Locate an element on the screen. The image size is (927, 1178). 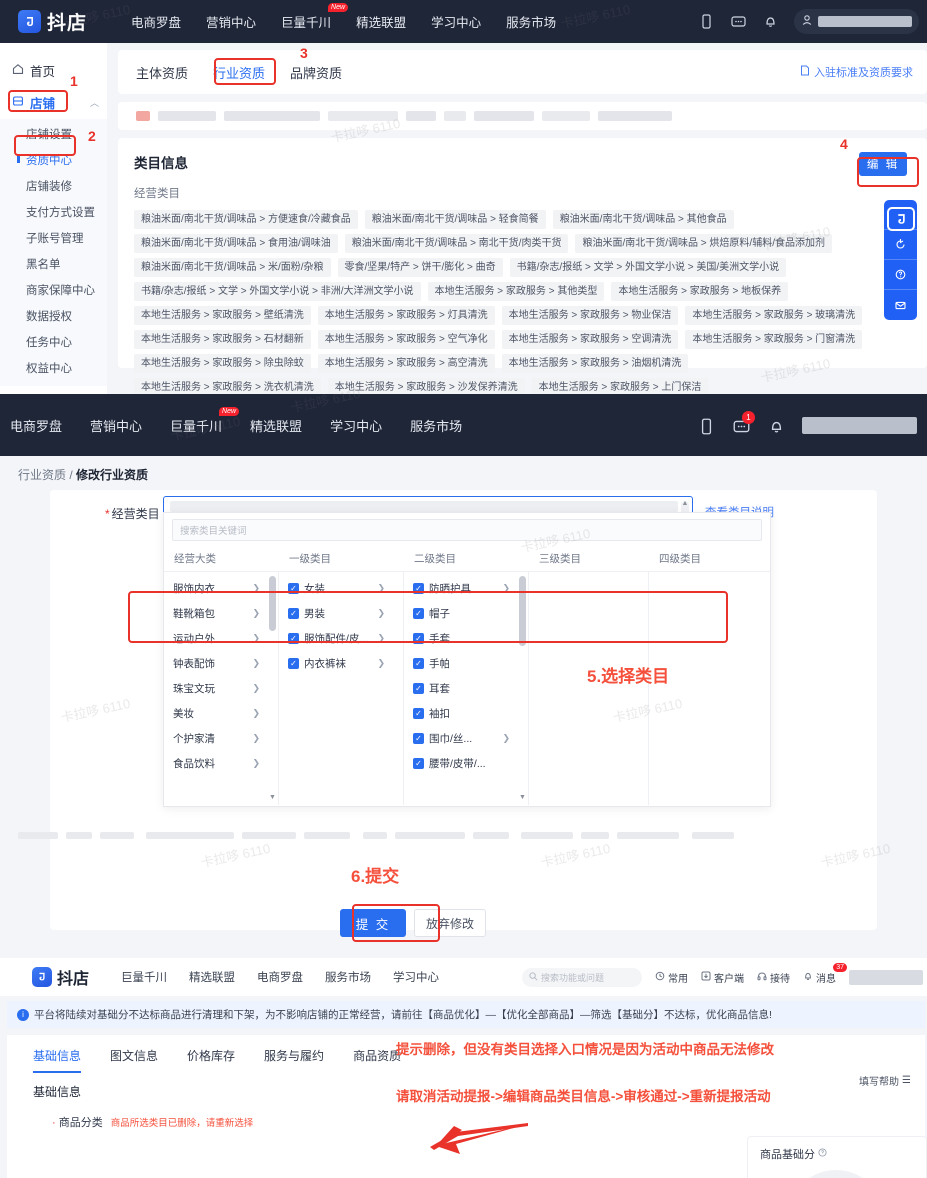
category-option: ✓ 防晒护具 ❯ is located at coordinates (466, 588).